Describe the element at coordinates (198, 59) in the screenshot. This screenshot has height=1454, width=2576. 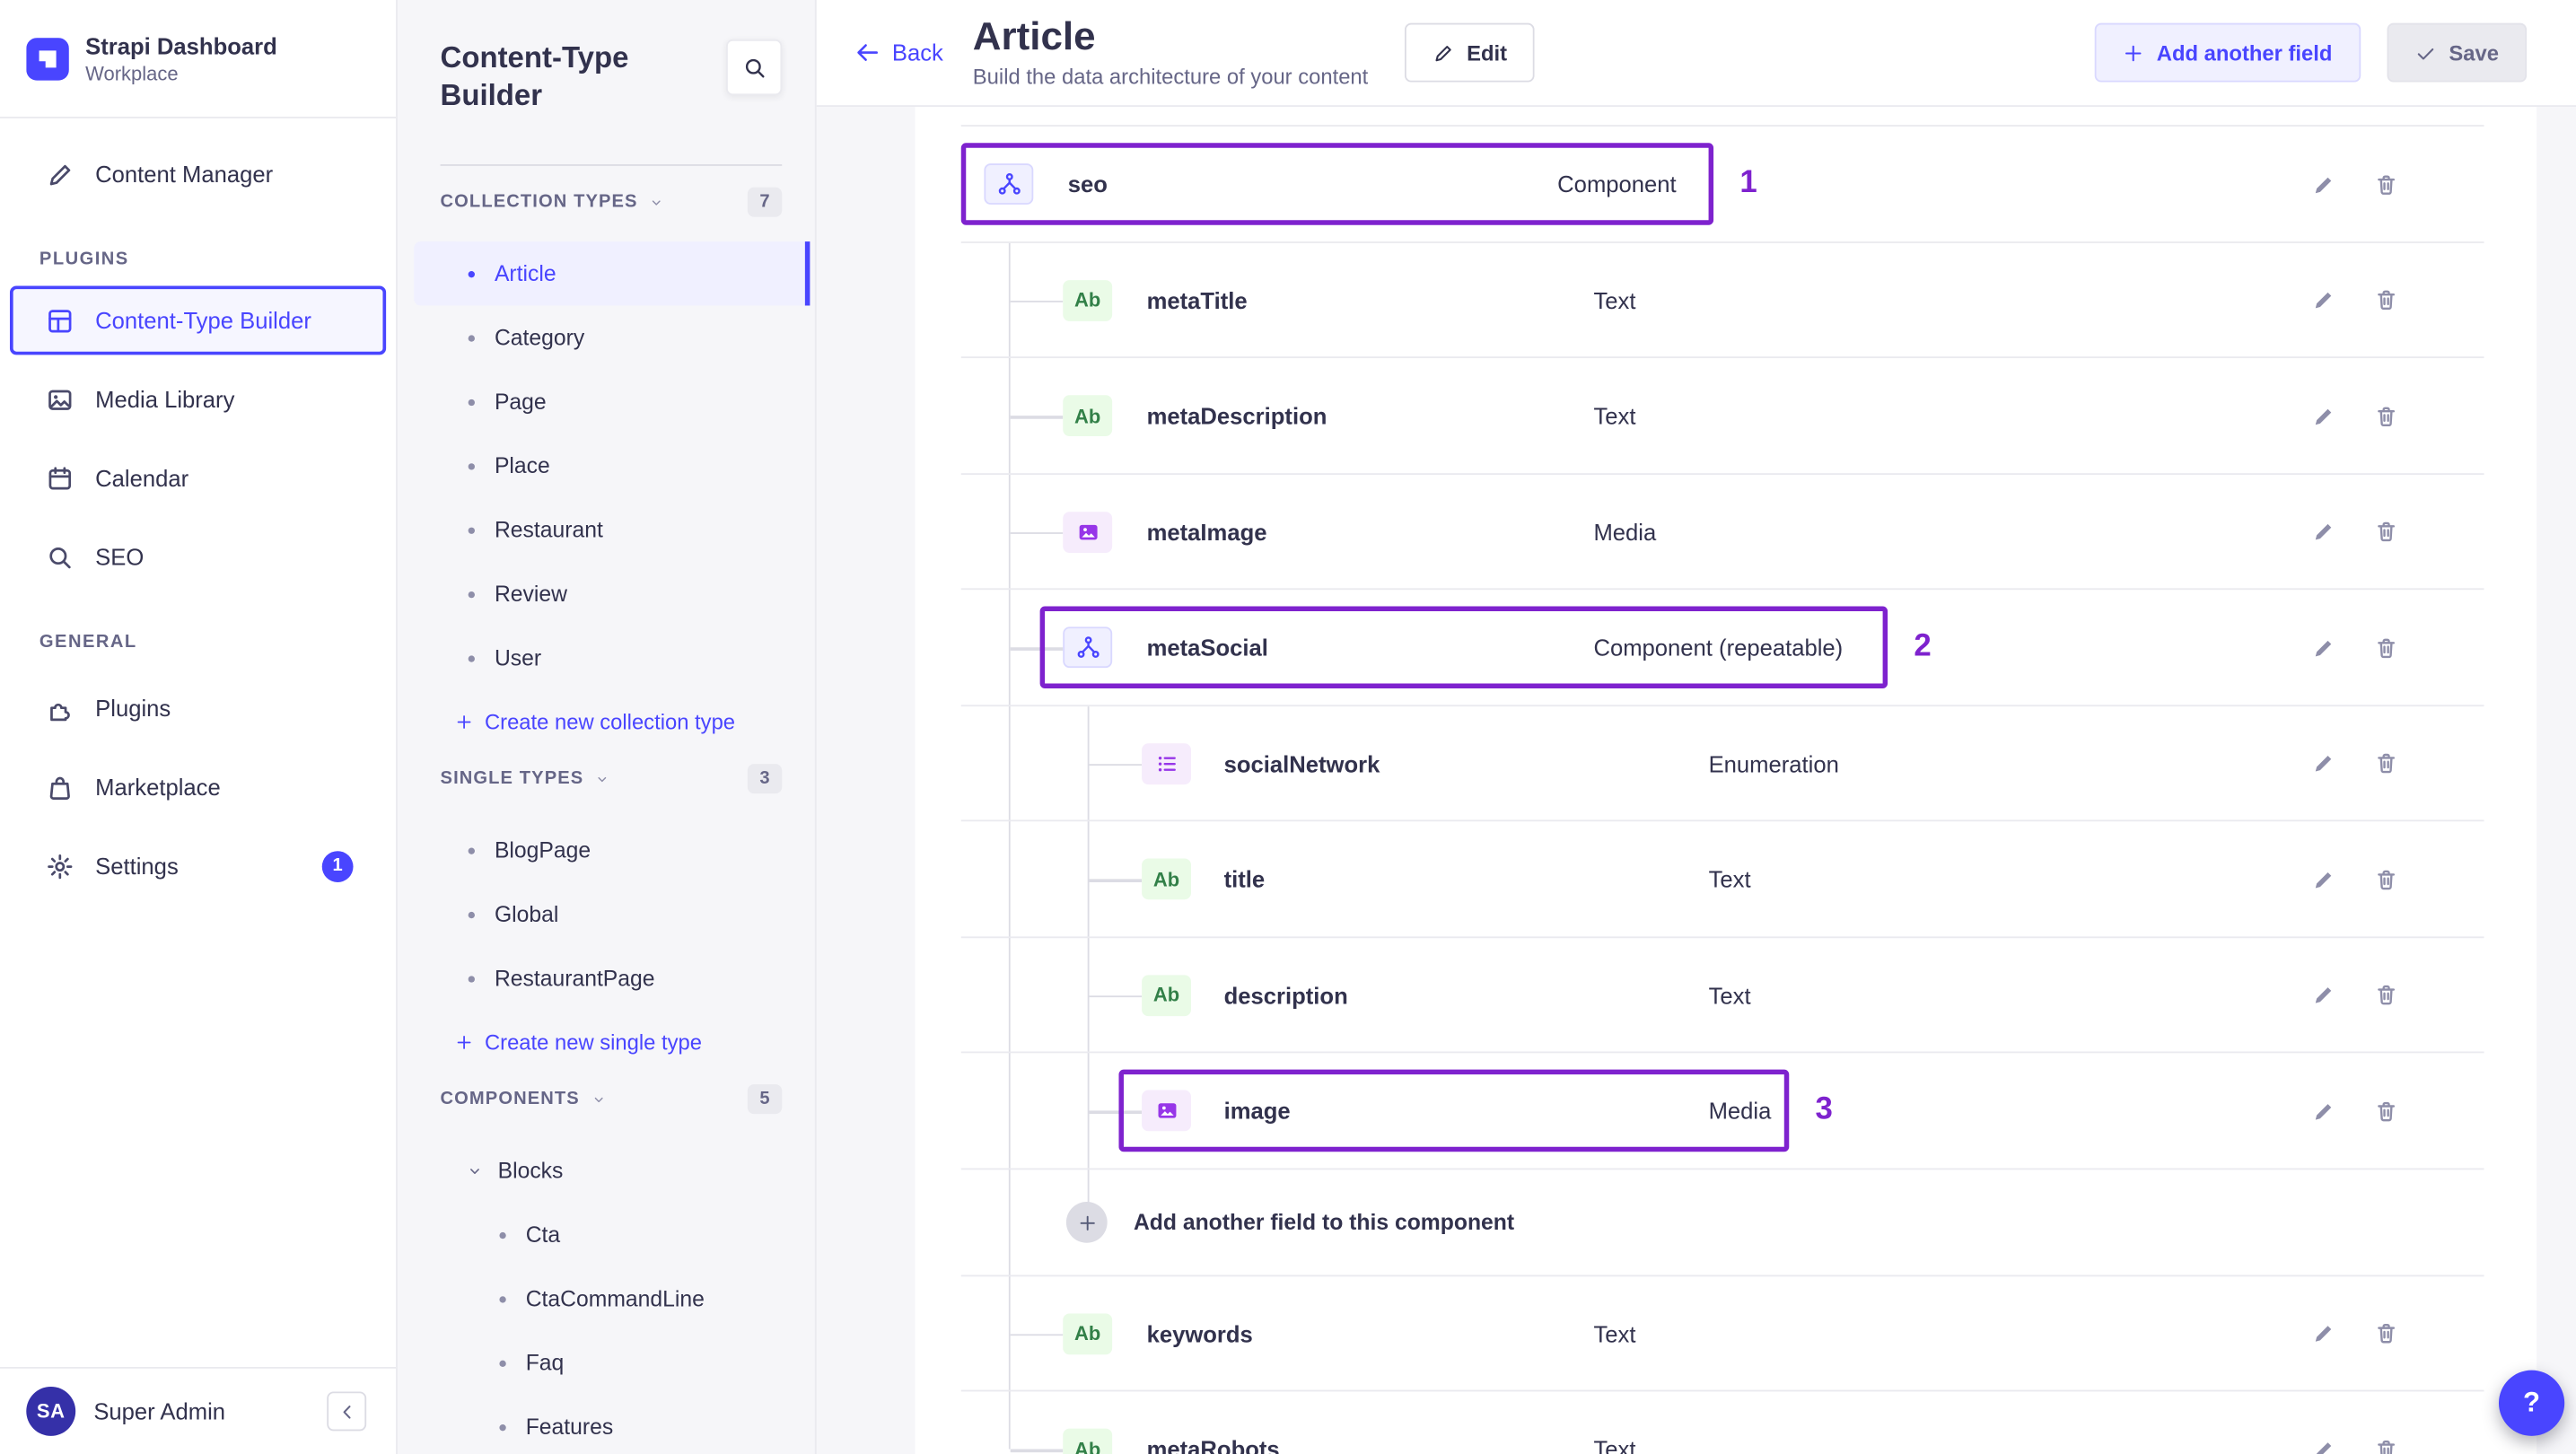
I see `workspace-switcher: Strapi Dashboard Workplace` at that location.